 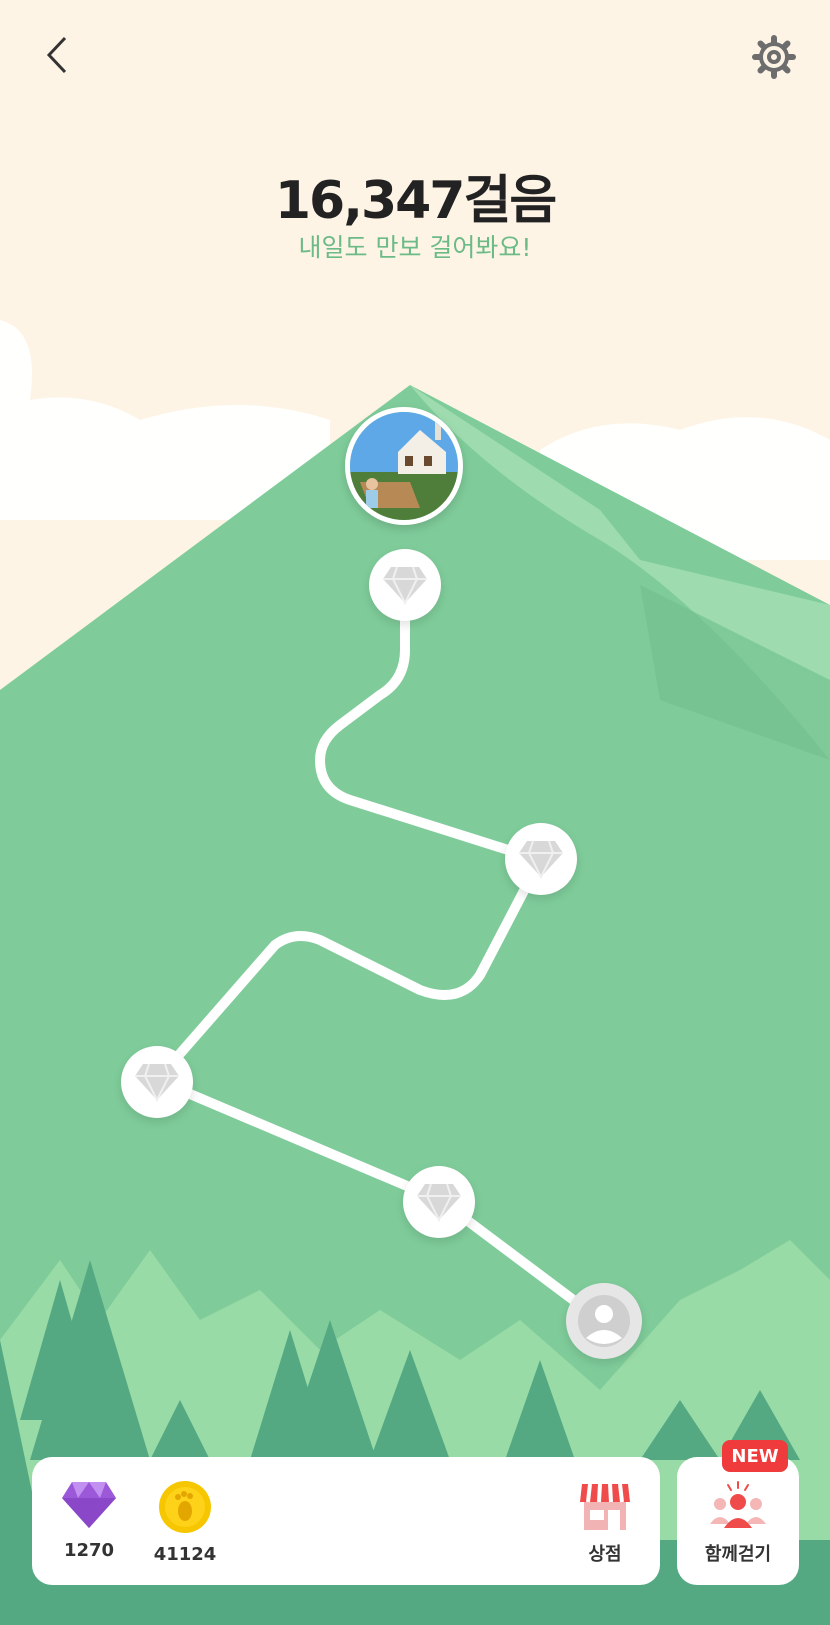 I want to click on new-badge: NEW, so click(x=755, y=1456).